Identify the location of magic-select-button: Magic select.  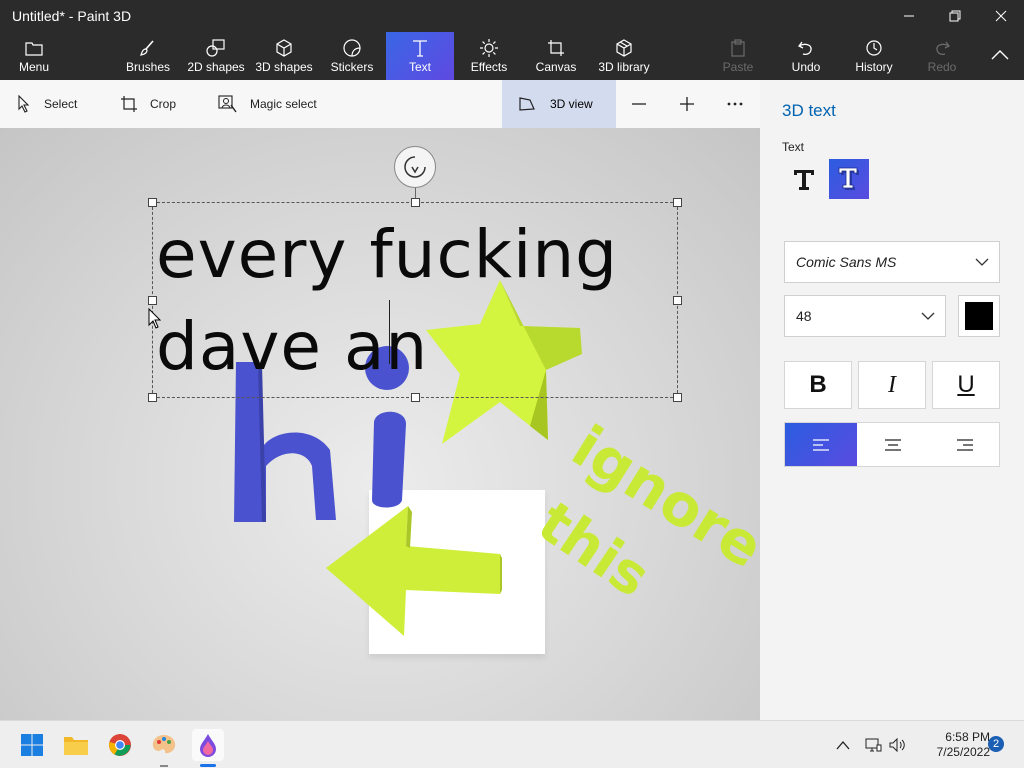
(267, 104).